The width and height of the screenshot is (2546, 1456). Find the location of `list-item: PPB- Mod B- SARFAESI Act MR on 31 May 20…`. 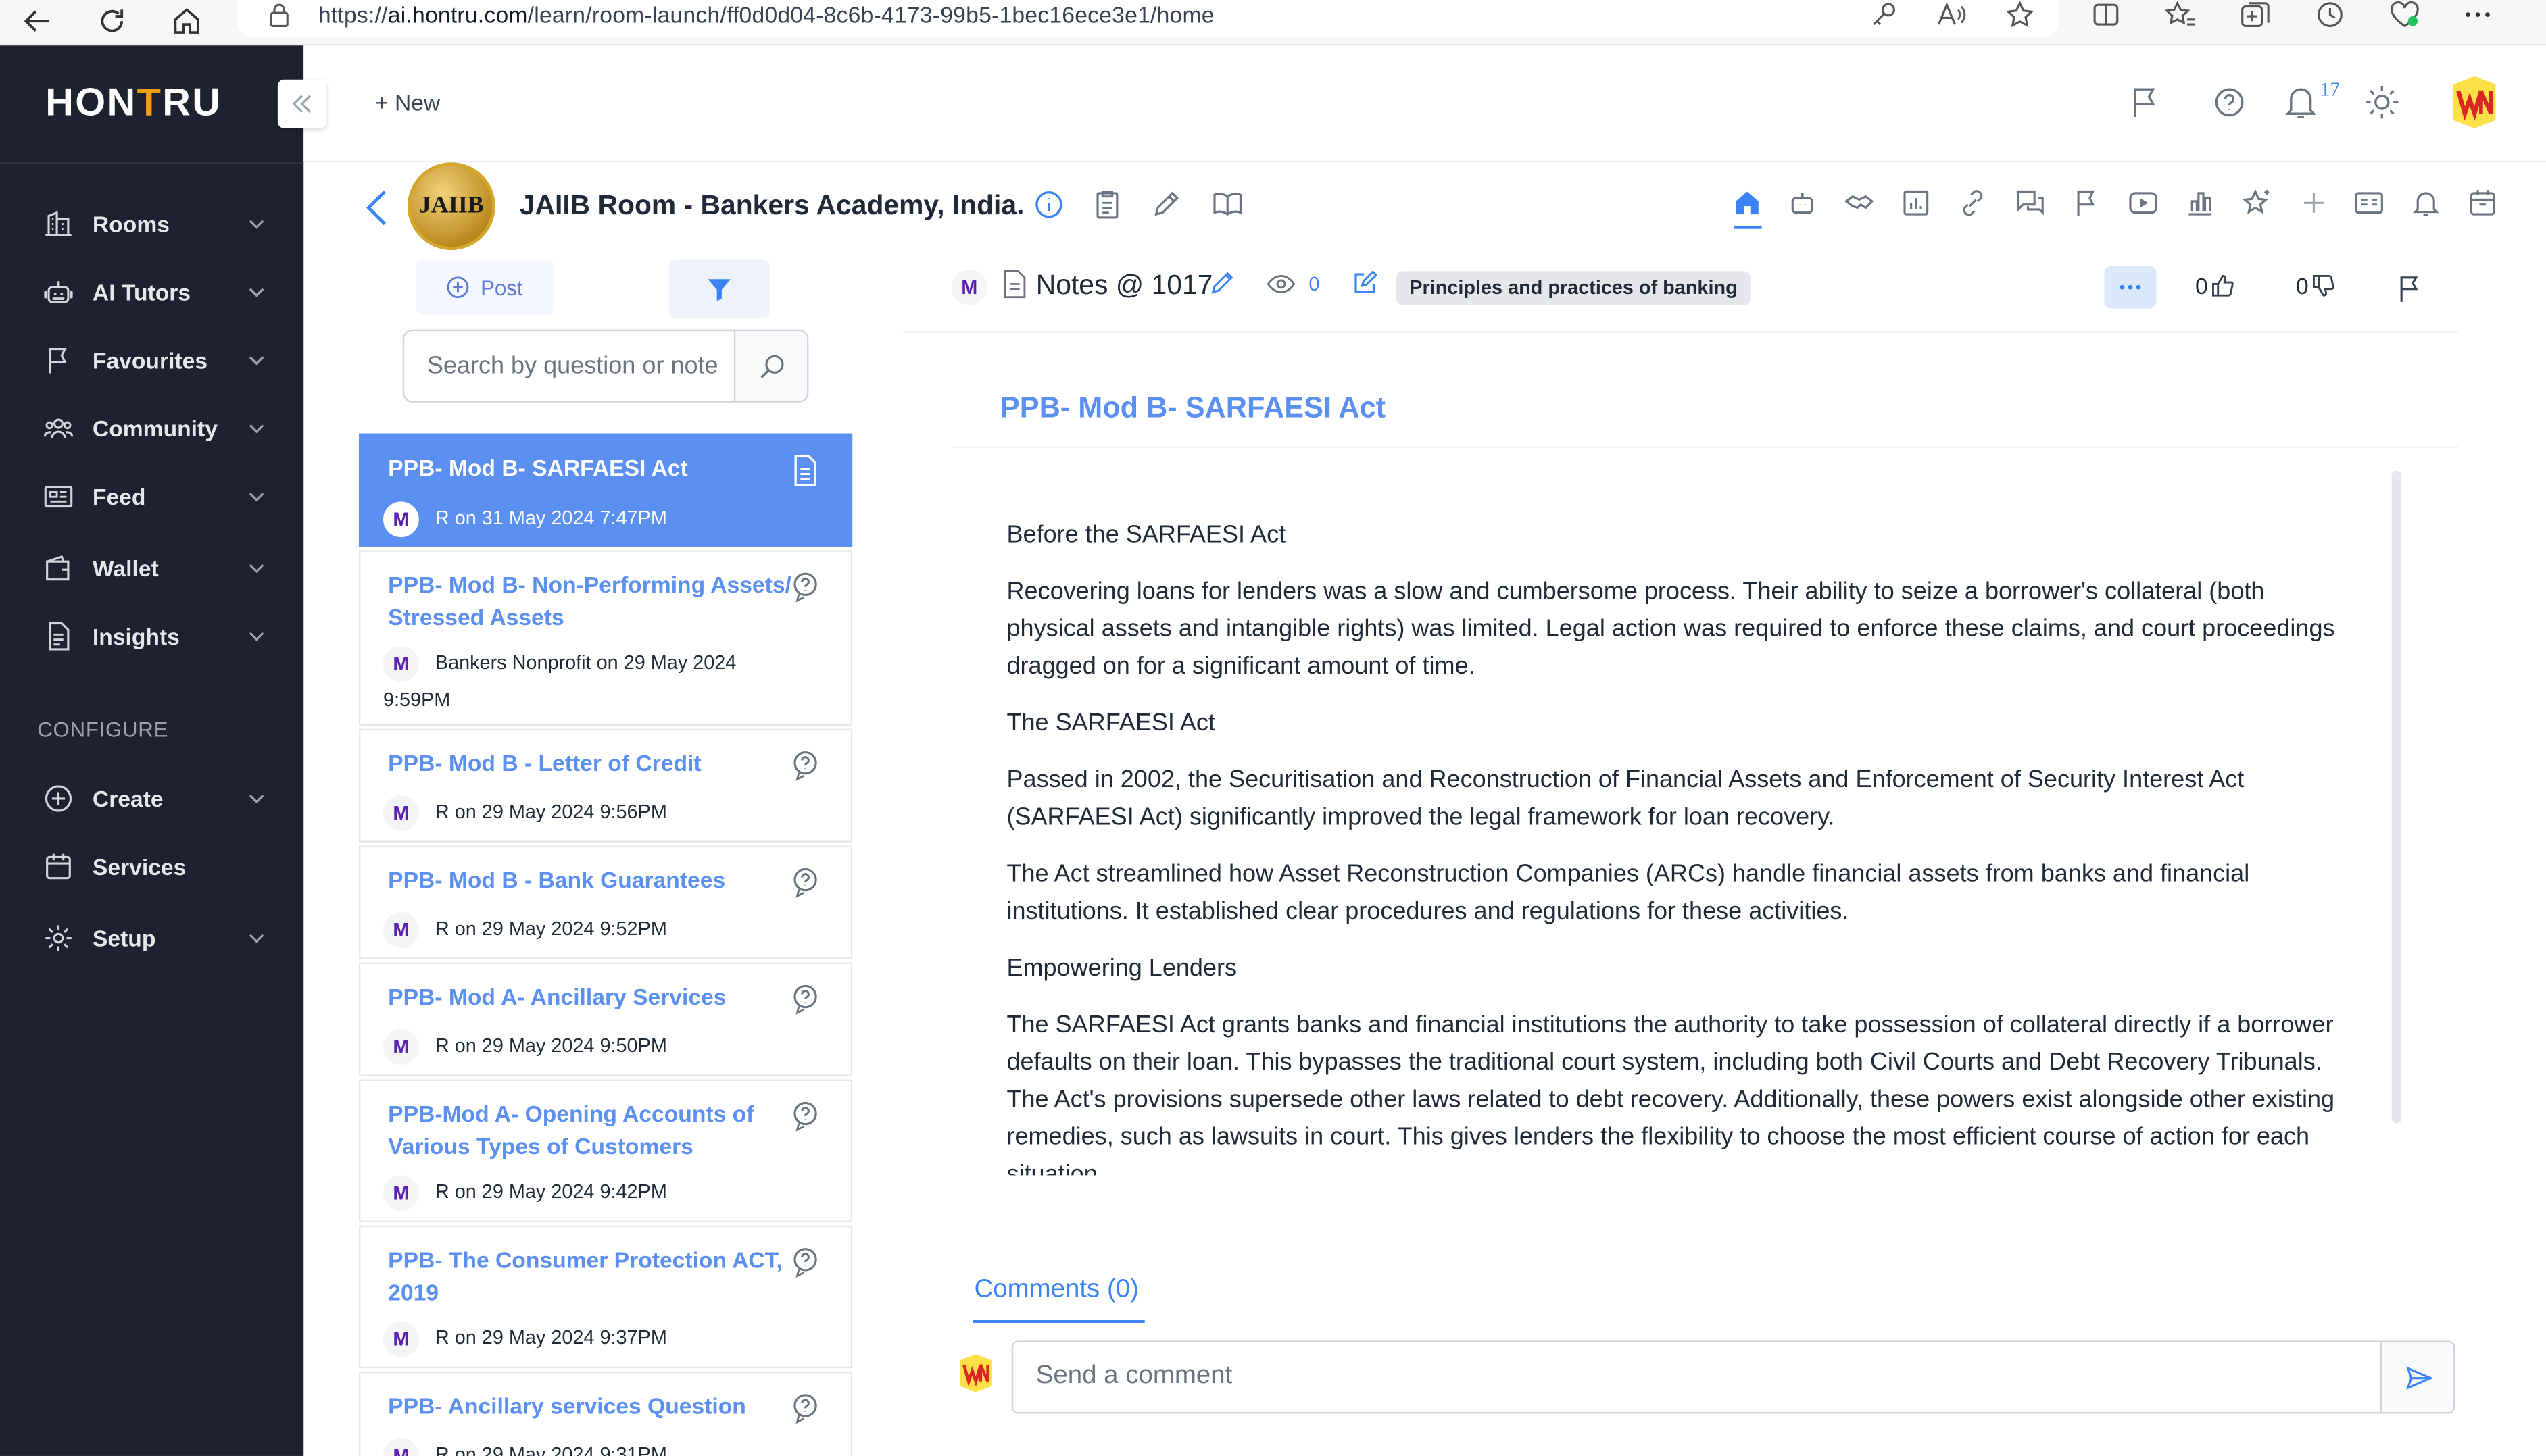

list-item: PPB- Mod B- SARFAESI Act MR on 31 May 20… is located at coordinates (605, 490).